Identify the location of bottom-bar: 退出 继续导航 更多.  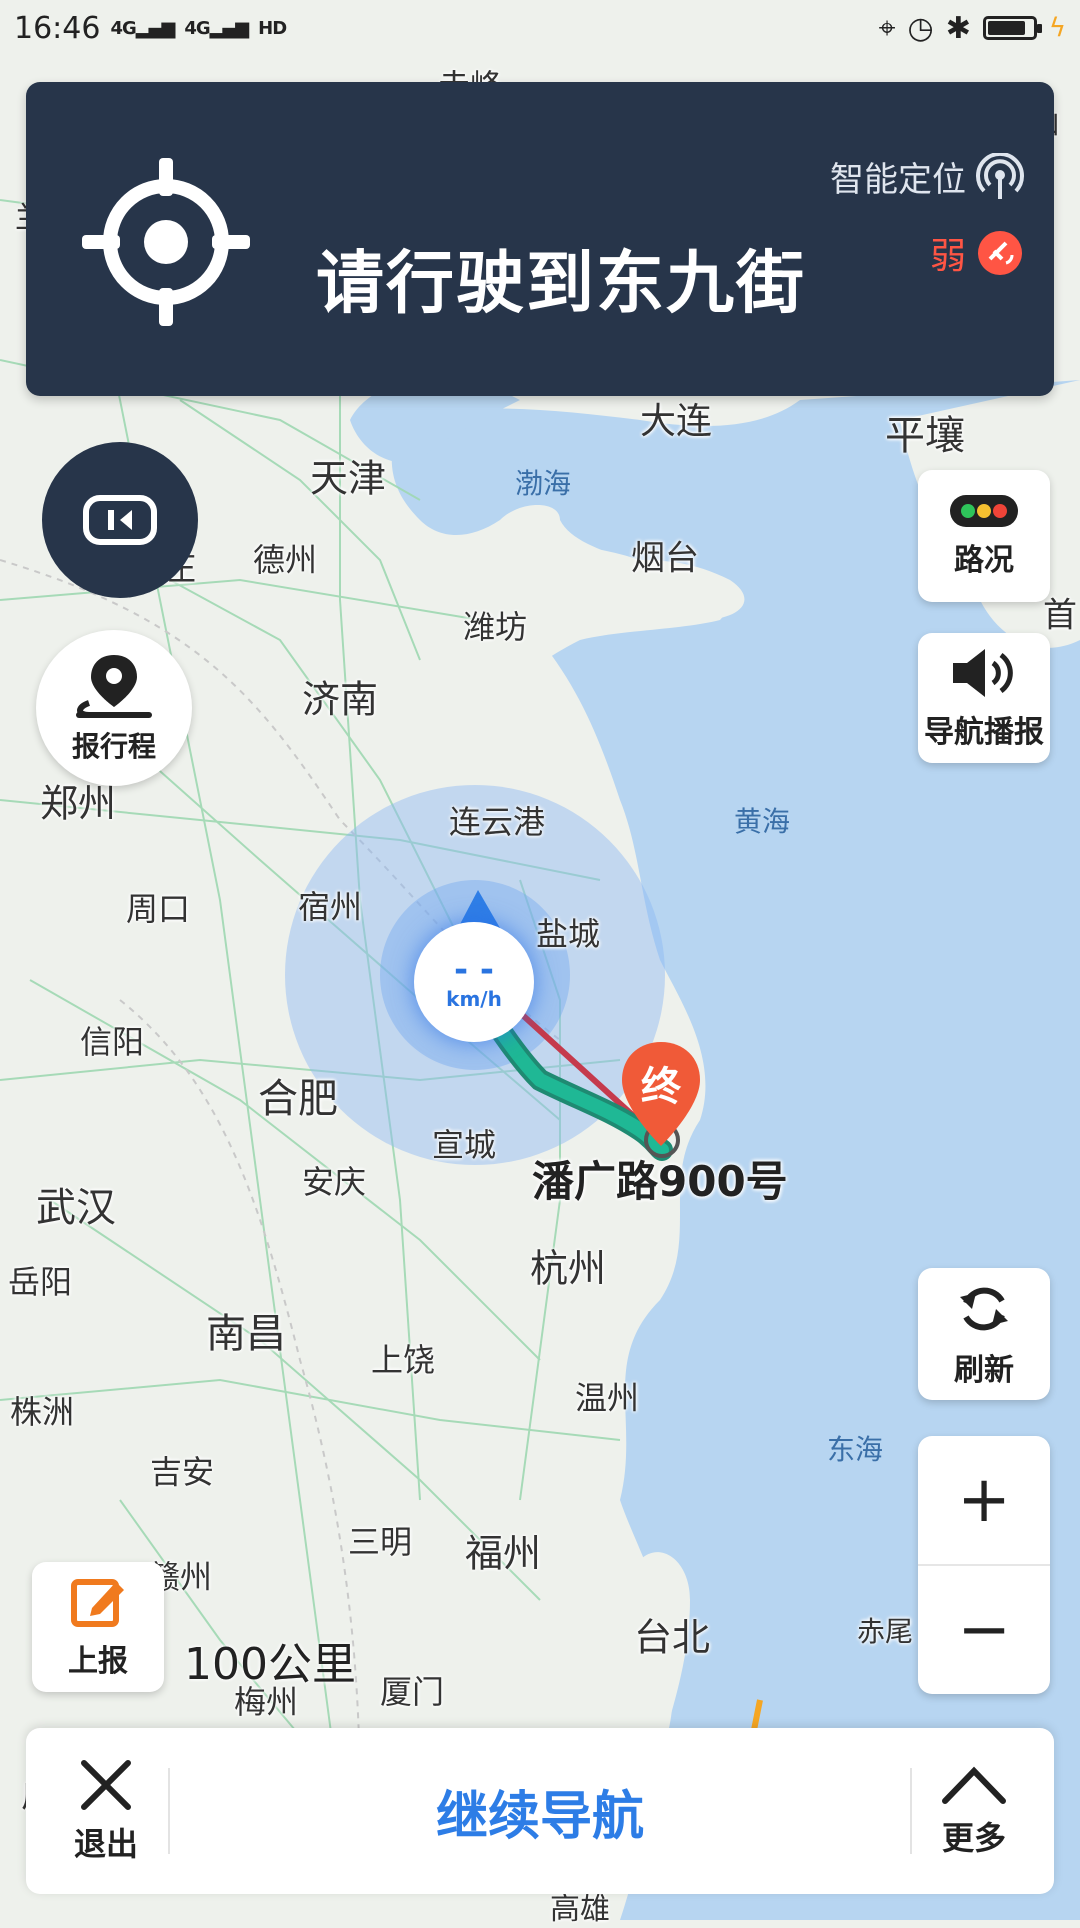
(540, 1811).